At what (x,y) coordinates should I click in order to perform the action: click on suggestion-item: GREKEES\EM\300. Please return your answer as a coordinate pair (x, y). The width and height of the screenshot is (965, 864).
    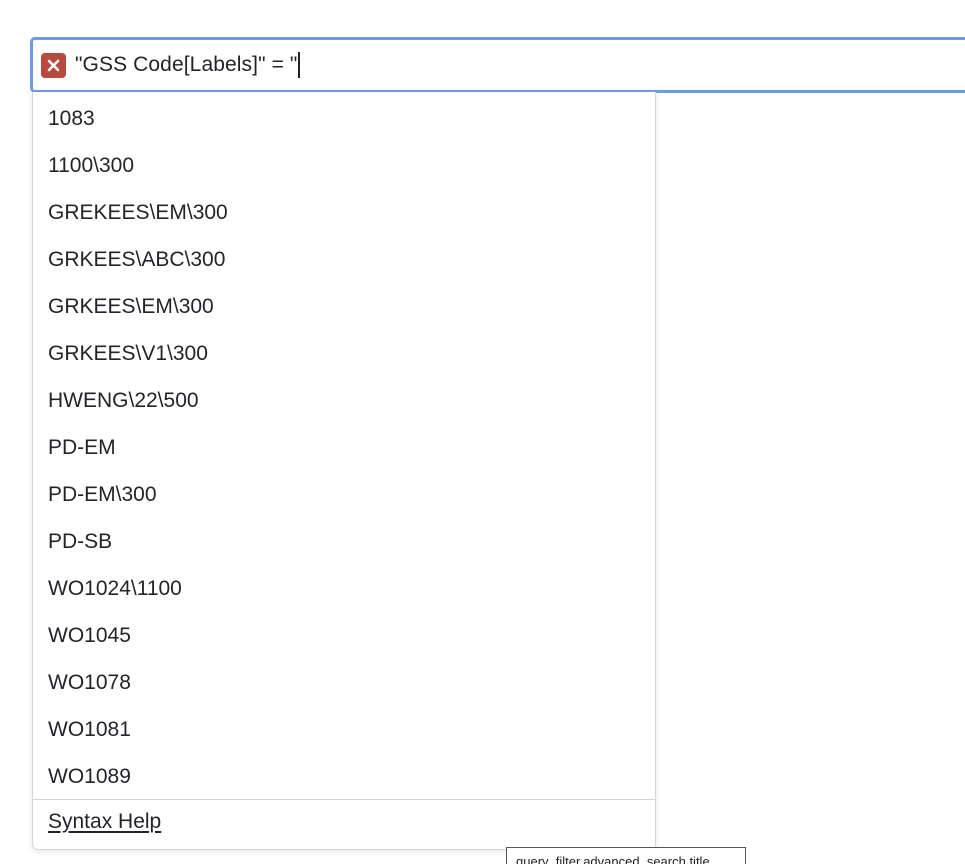
    Looking at the image, I should click on (344, 212).